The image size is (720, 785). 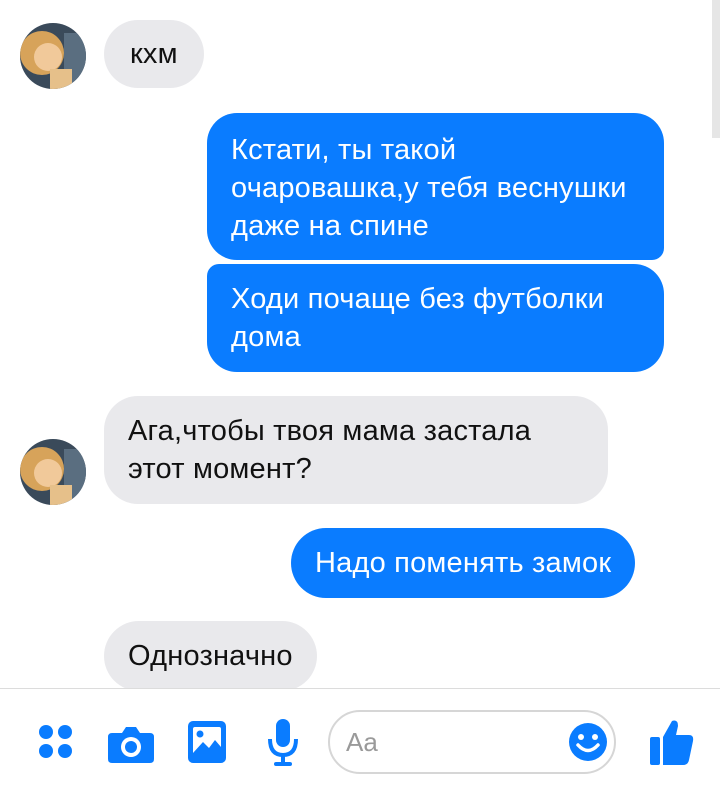 What do you see at coordinates (417, 318) in the screenshot?
I see `message-text: Ходи почаще без футболки дома` at bounding box center [417, 318].